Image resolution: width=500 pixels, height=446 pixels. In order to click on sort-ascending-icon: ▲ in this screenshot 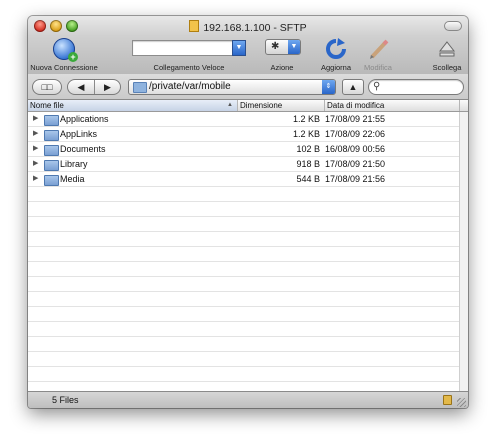, I will do `click(230, 105)`.